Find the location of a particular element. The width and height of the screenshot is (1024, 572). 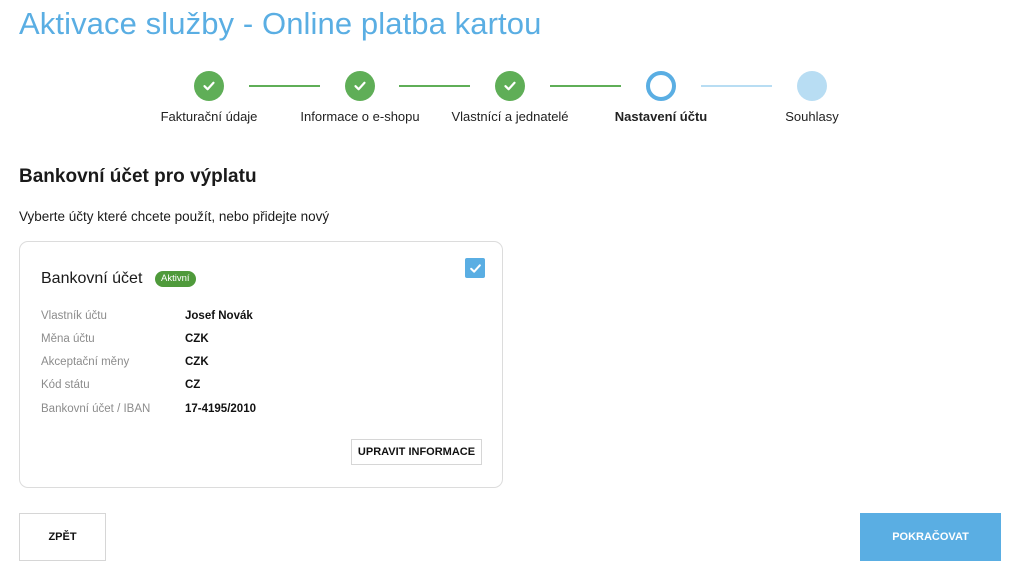

account-select-checkbox is located at coordinates (475, 268).